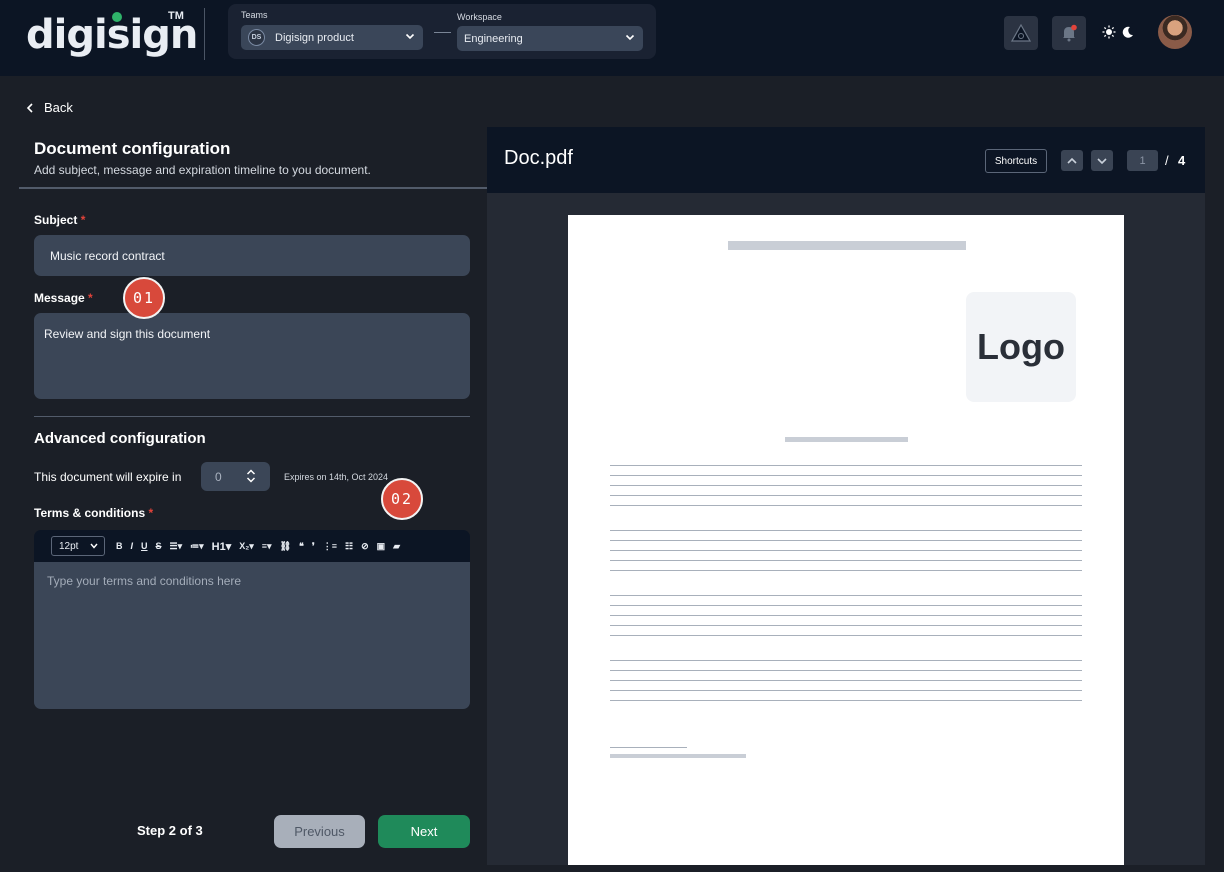 This screenshot has width=1224, height=872. Describe the element at coordinates (479, 17) in the screenshot. I see `workspace-label: Workspace` at that location.